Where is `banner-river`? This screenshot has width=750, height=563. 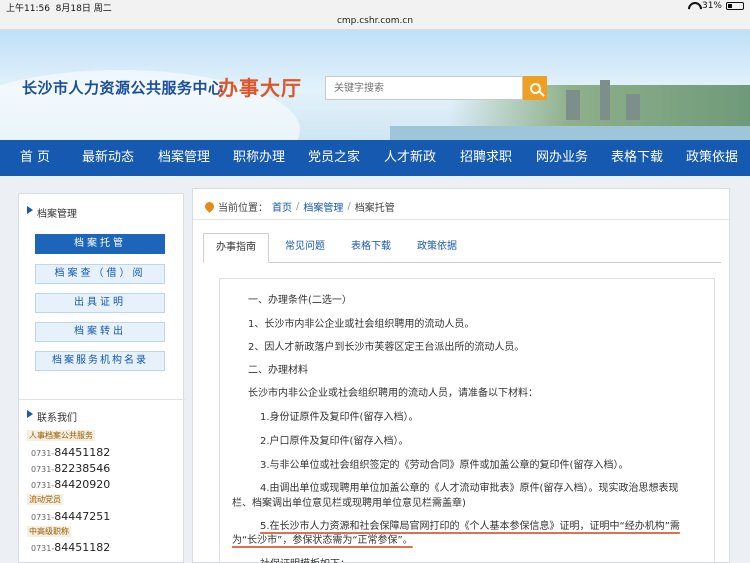 banner-river is located at coordinates (570, 133).